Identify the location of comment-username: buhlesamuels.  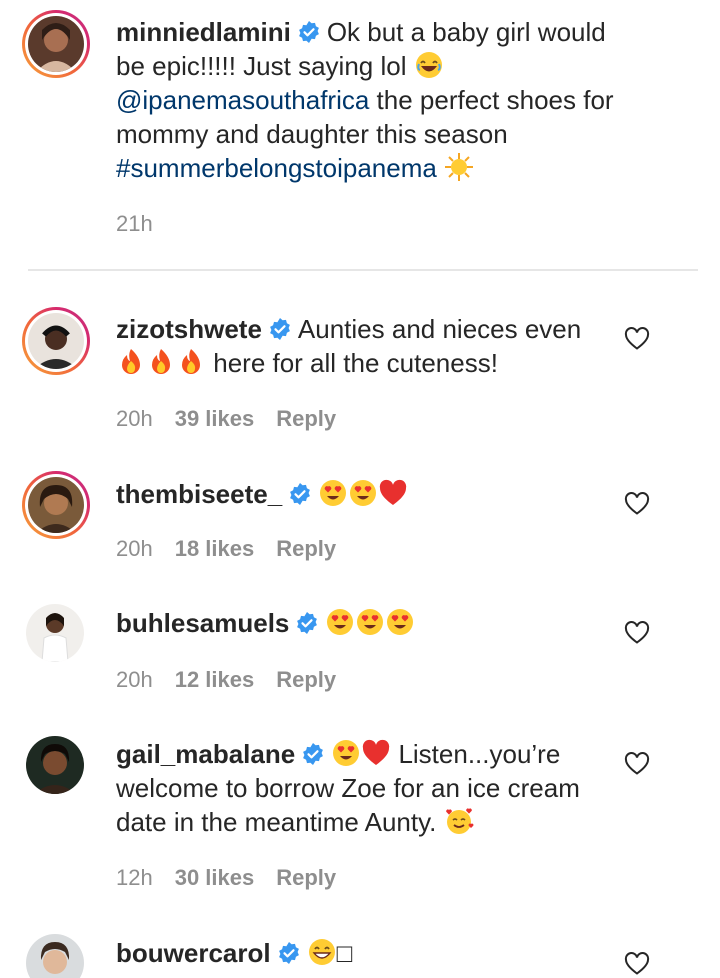
(202, 623).